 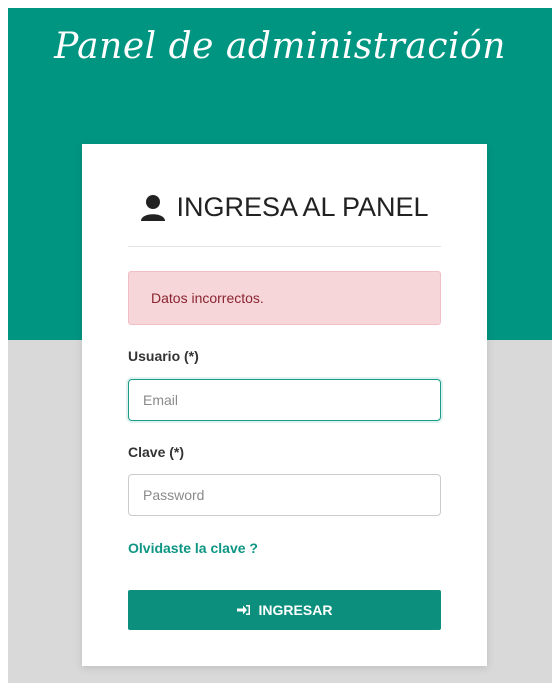 What do you see at coordinates (243, 610) in the screenshot?
I see `sign-in-icon` at bounding box center [243, 610].